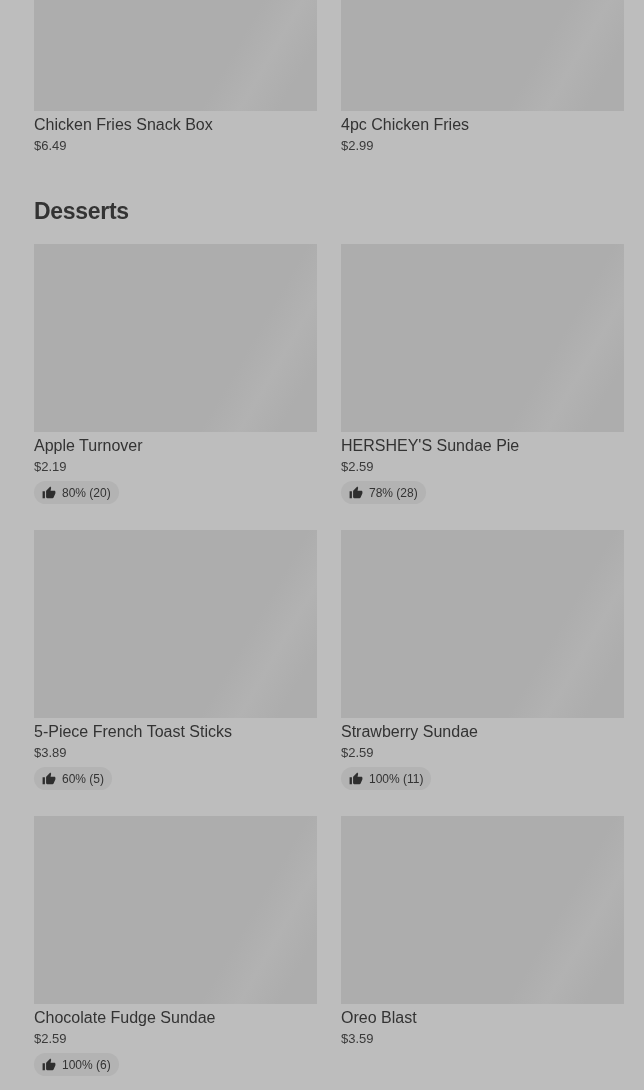 This screenshot has height=1090, width=644. Describe the element at coordinates (396, 778) in the screenshot. I see `rating-text: 100% (11)` at that location.